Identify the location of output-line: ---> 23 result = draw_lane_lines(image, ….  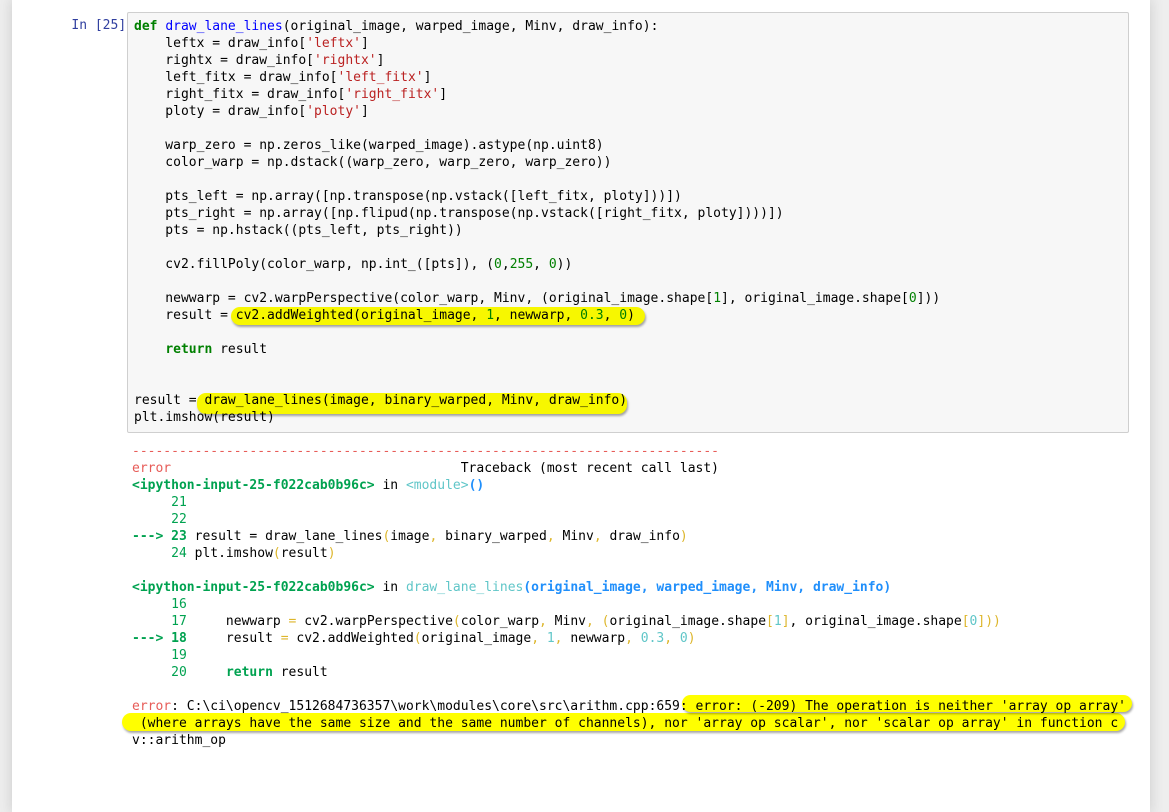
(629, 536).